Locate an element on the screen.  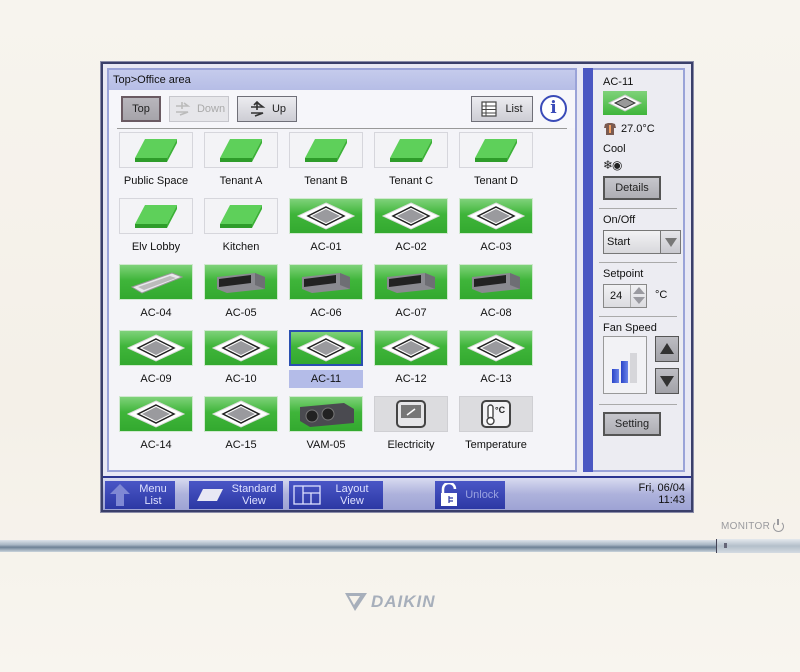
unit-tile-label: AC-06 is located at coordinates (326, 313).